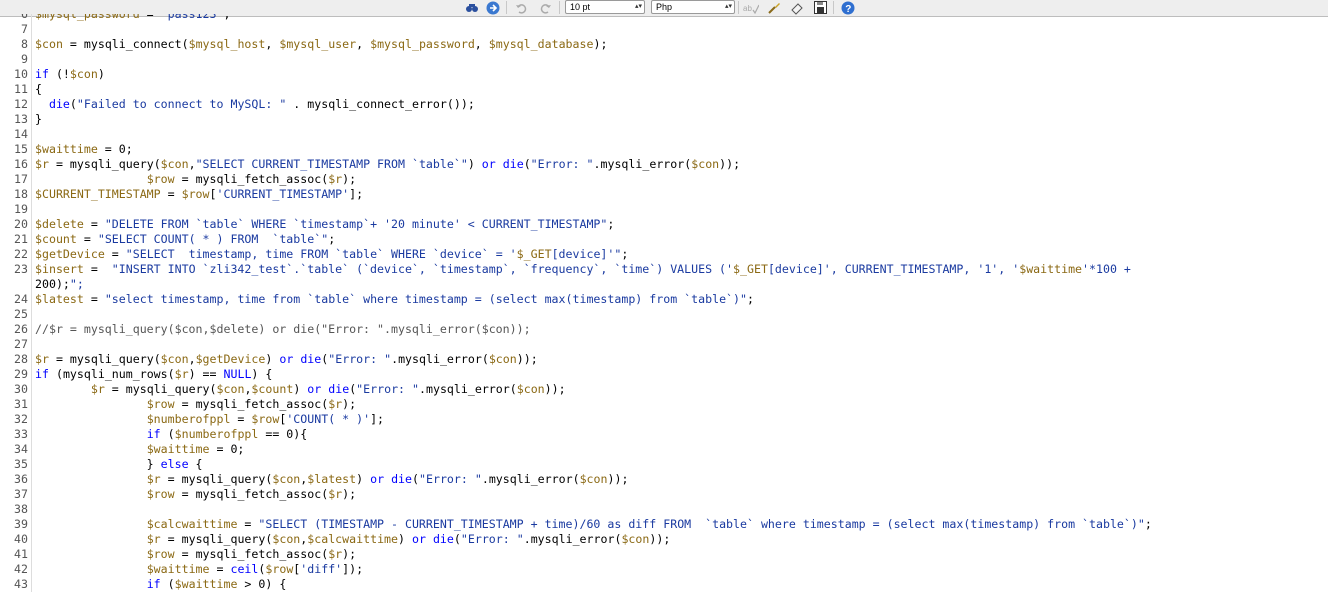 This screenshot has height=592, width=1328. What do you see at coordinates (21, 299) in the screenshot?
I see `line-number: 24` at bounding box center [21, 299].